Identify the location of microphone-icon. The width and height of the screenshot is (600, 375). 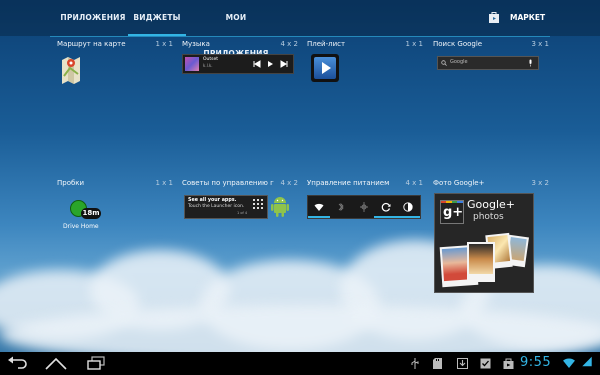
(530, 63).